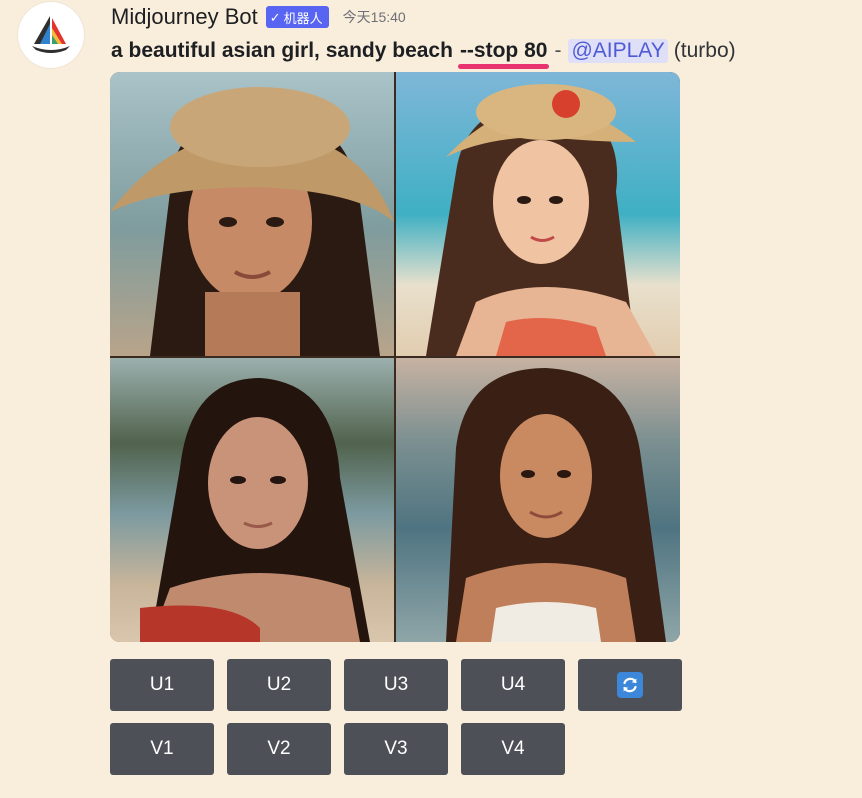 This screenshot has width=862, height=798. Describe the element at coordinates (503, 54) in the screenshot. I see `prompt-parameter: --stop 80` at that location.